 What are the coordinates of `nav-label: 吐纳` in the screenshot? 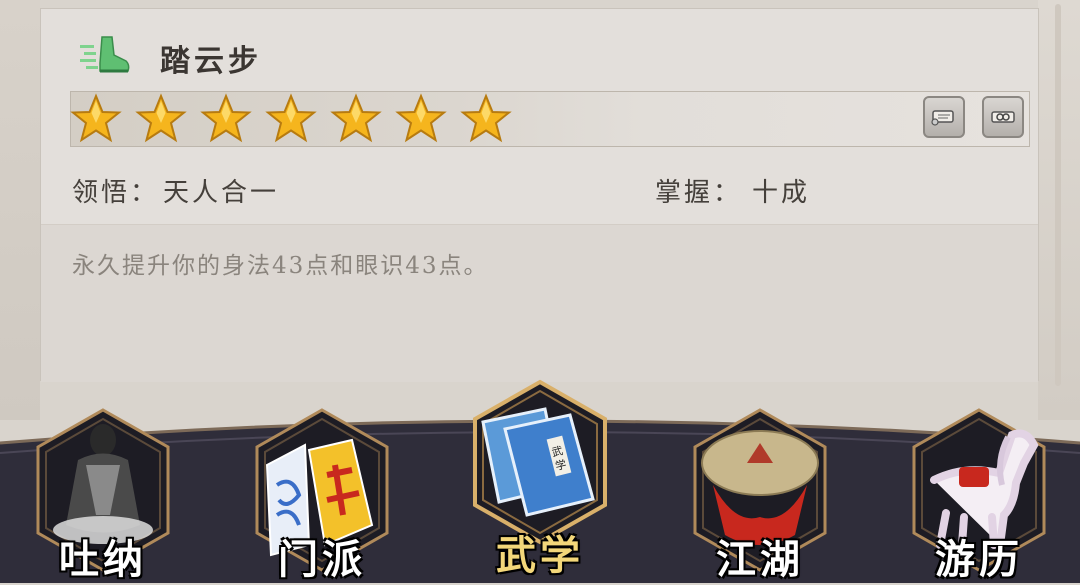 It's located at (103, 559).